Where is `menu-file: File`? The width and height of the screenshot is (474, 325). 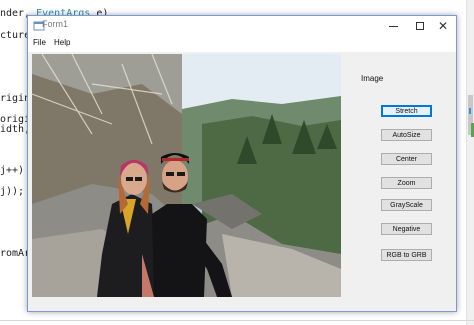
menu-file: File is located at coordinates (39, 42).